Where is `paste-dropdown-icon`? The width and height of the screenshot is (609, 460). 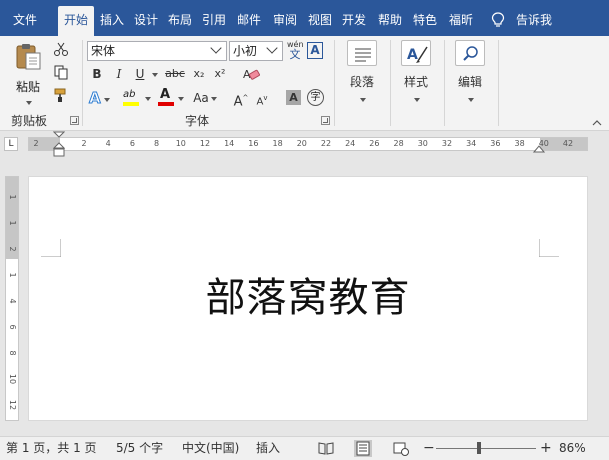 paste-dropdown-icon is located at coordinates (28, 102).